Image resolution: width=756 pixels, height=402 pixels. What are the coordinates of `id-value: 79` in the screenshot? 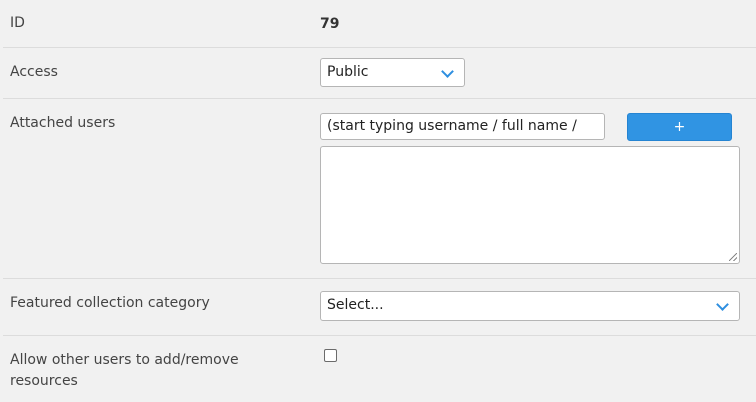 It's located at (330, 24).